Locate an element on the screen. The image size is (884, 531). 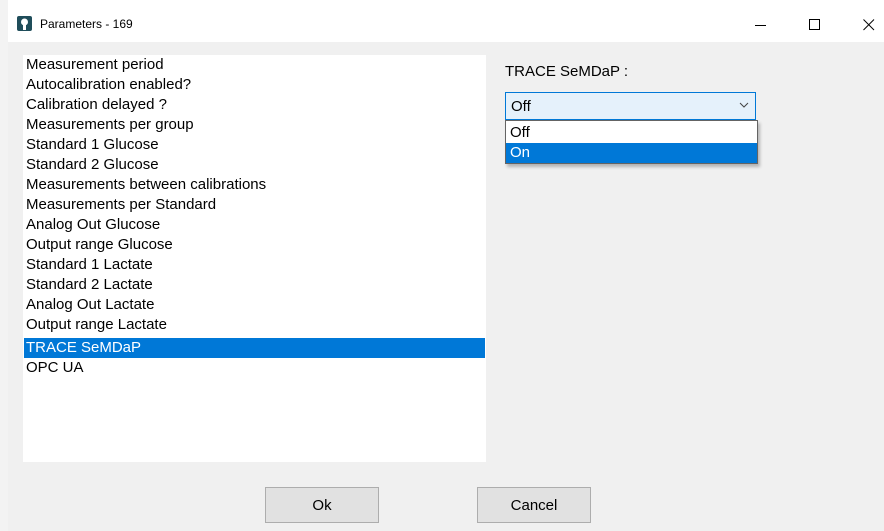
list-item: Standard 1 Lactate is located at coordinates (254, 265).